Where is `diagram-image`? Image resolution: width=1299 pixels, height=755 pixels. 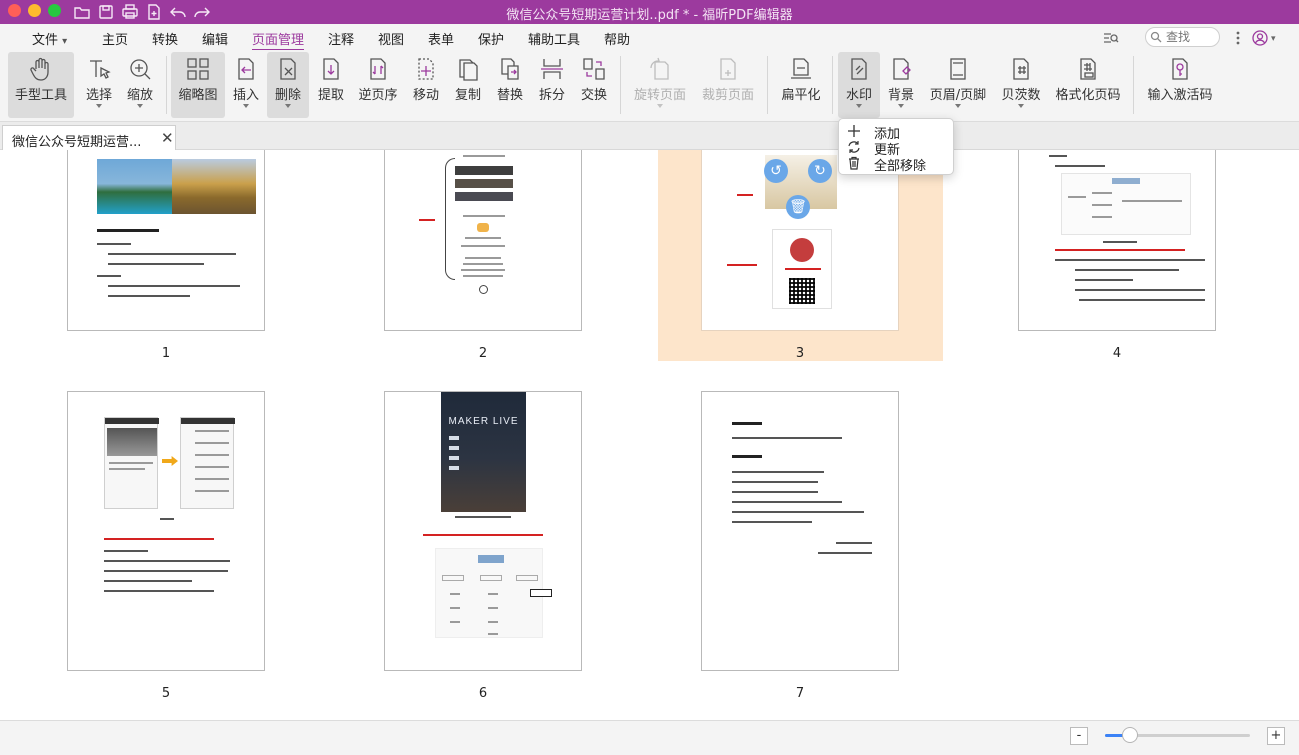
diagram-image is located at coordinates (1126, 204).